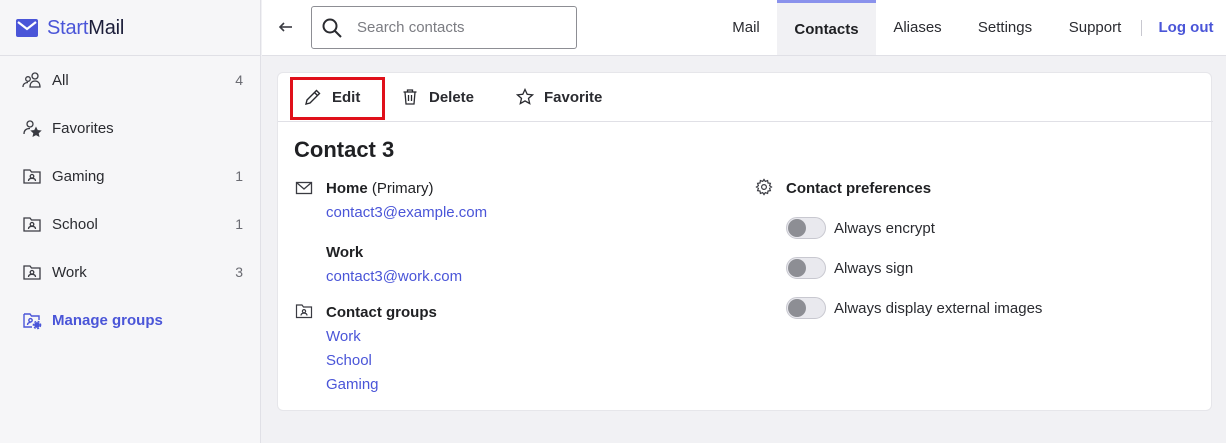  I want to click on contact-toolbar: Edit Delete Favorite, so click(745, 97).